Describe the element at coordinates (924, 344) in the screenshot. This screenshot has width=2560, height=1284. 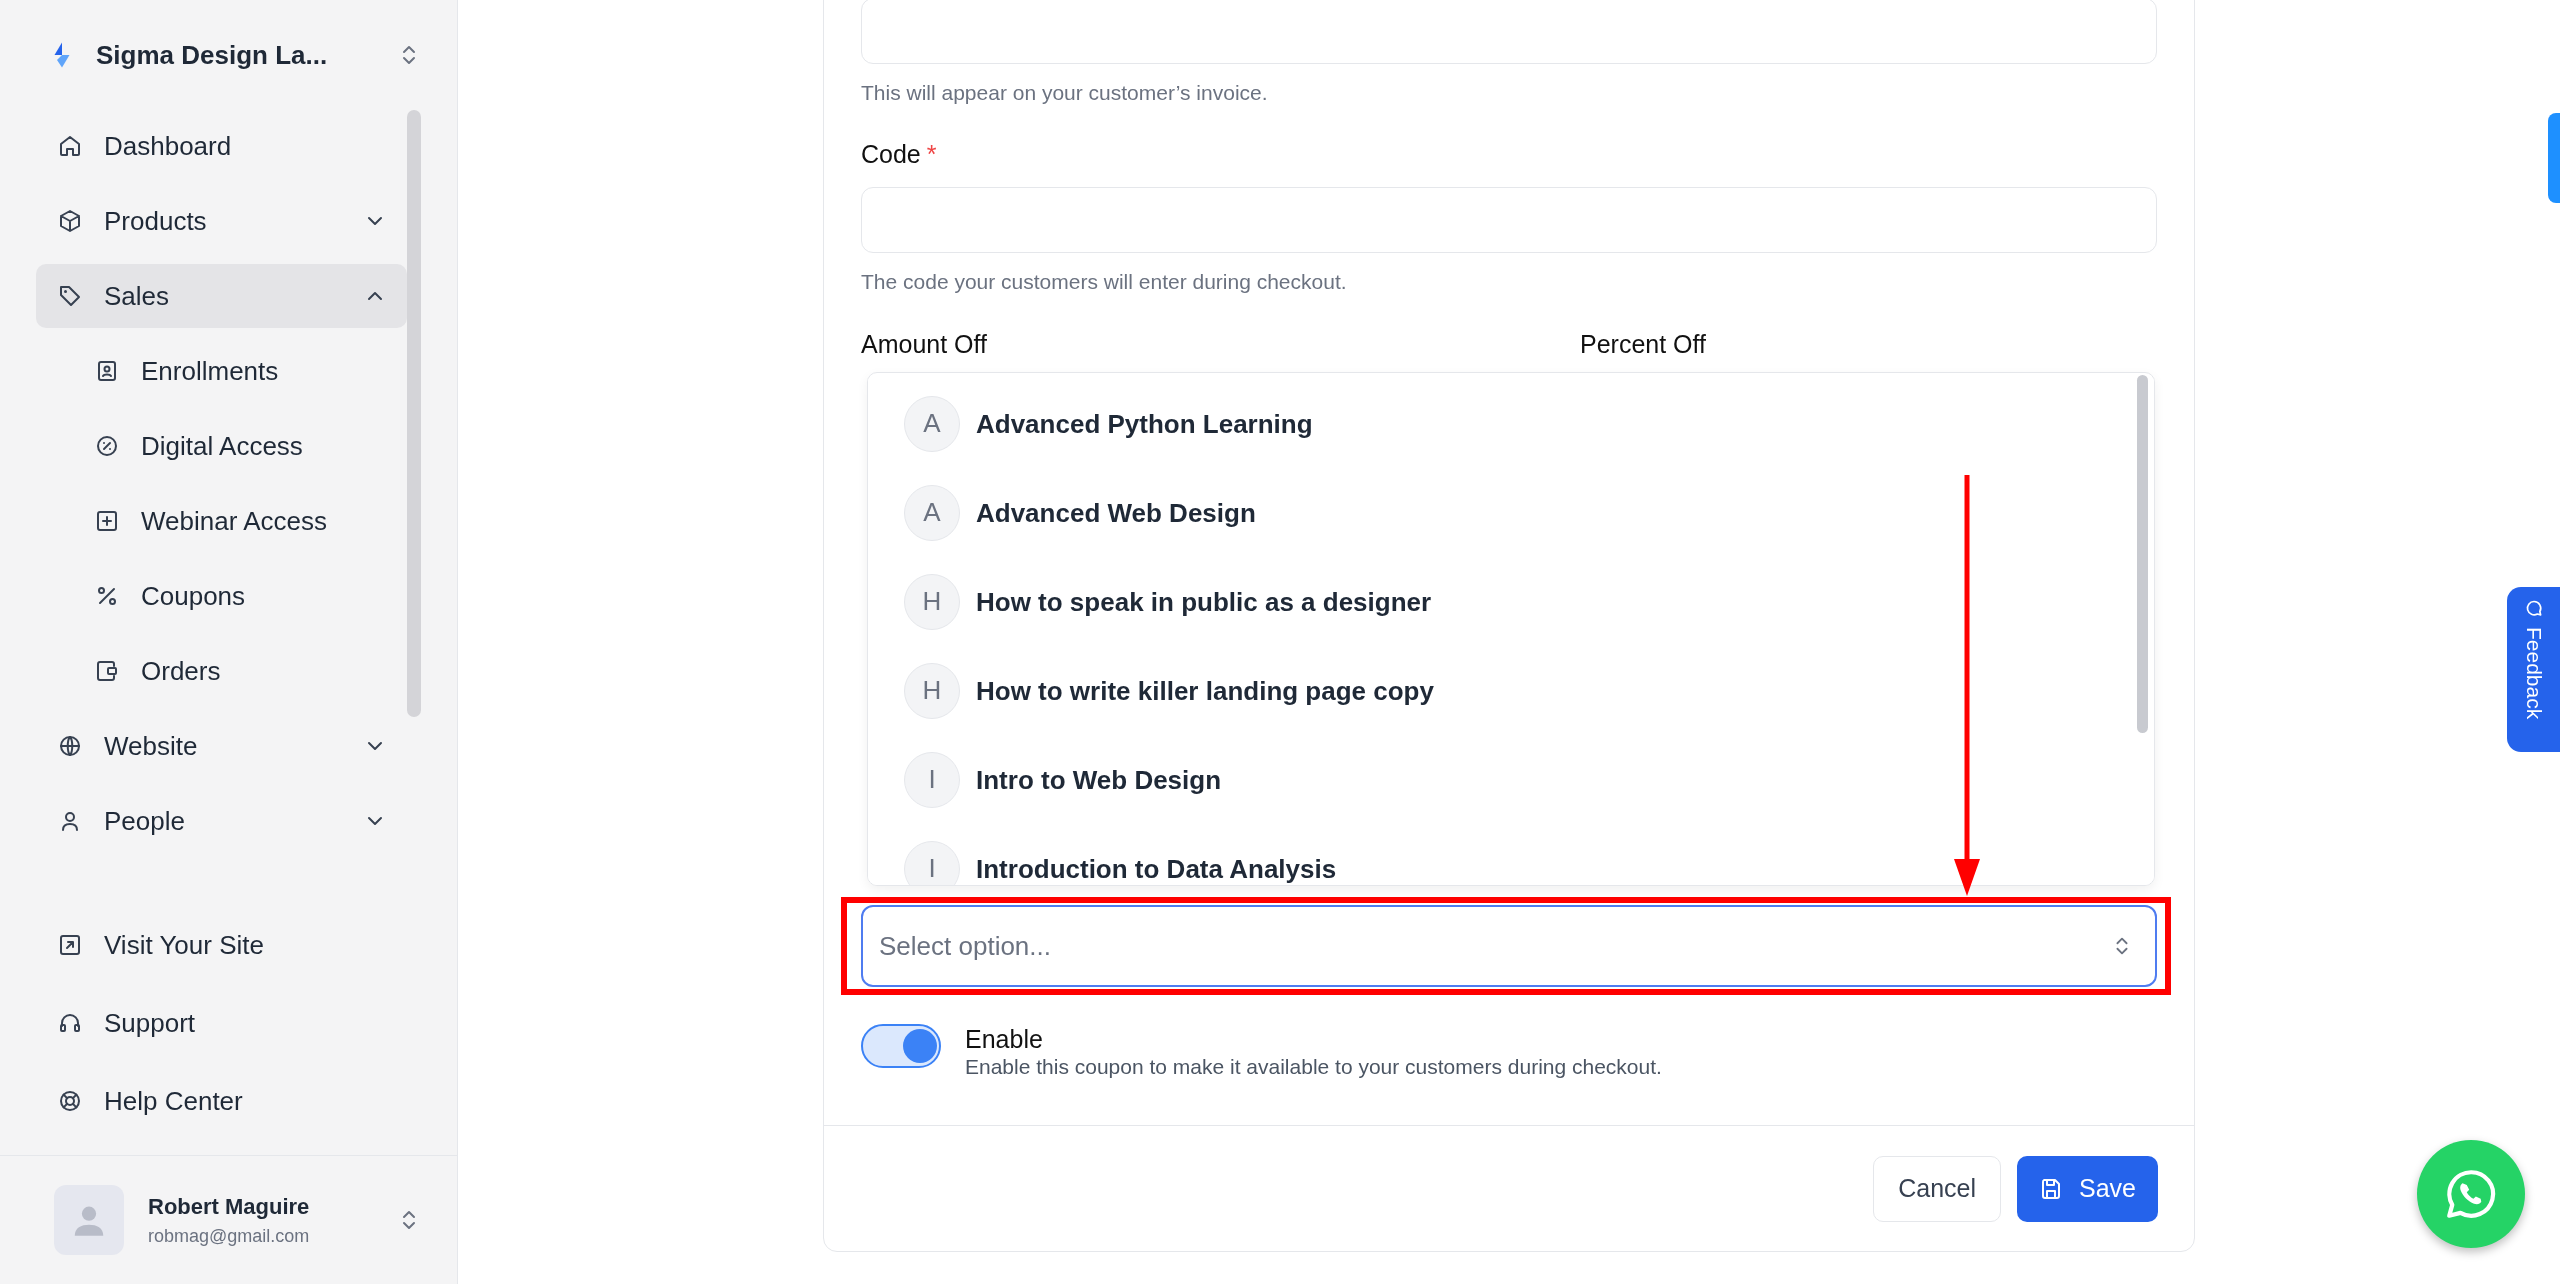
I see `field-label: Amount Off` at that location.